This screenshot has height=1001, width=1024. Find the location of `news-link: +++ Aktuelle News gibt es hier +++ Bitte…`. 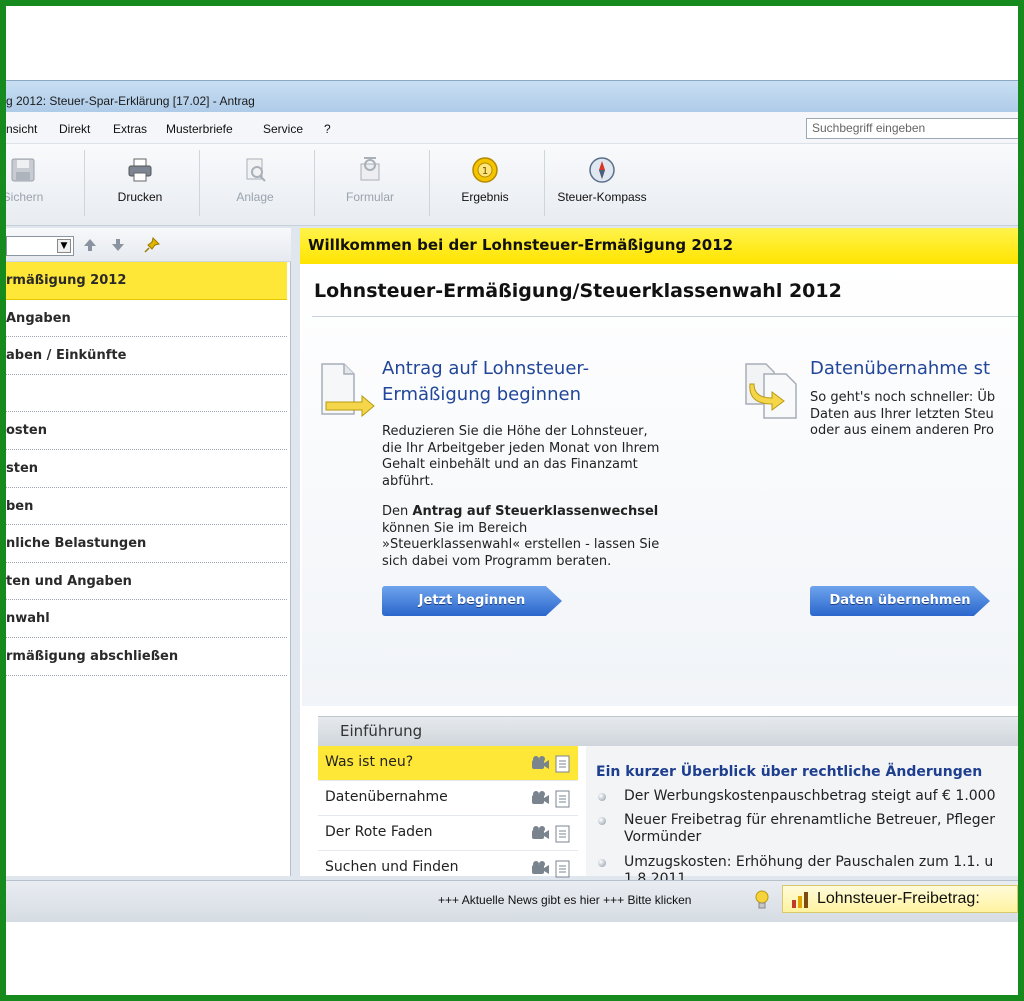

news-link: +++ Aktuelle News gibt es hier +++ Bitte… is located at coordinates (564, 900).